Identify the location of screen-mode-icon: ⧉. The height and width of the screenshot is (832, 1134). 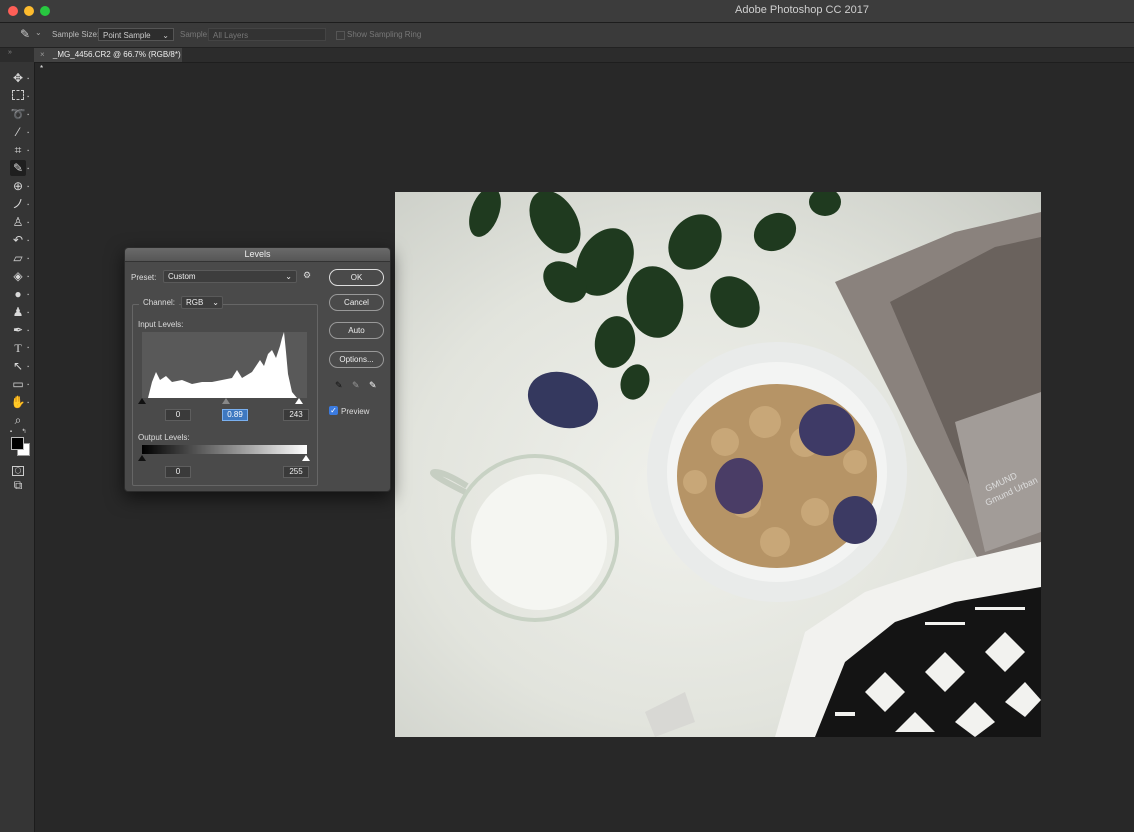
(18, 485).